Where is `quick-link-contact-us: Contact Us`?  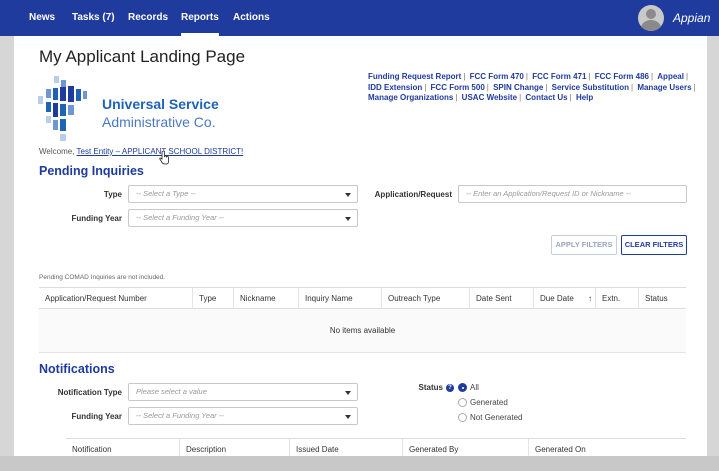
quick-link-contact-us: Contact Us is located at coordinates (546, 97).